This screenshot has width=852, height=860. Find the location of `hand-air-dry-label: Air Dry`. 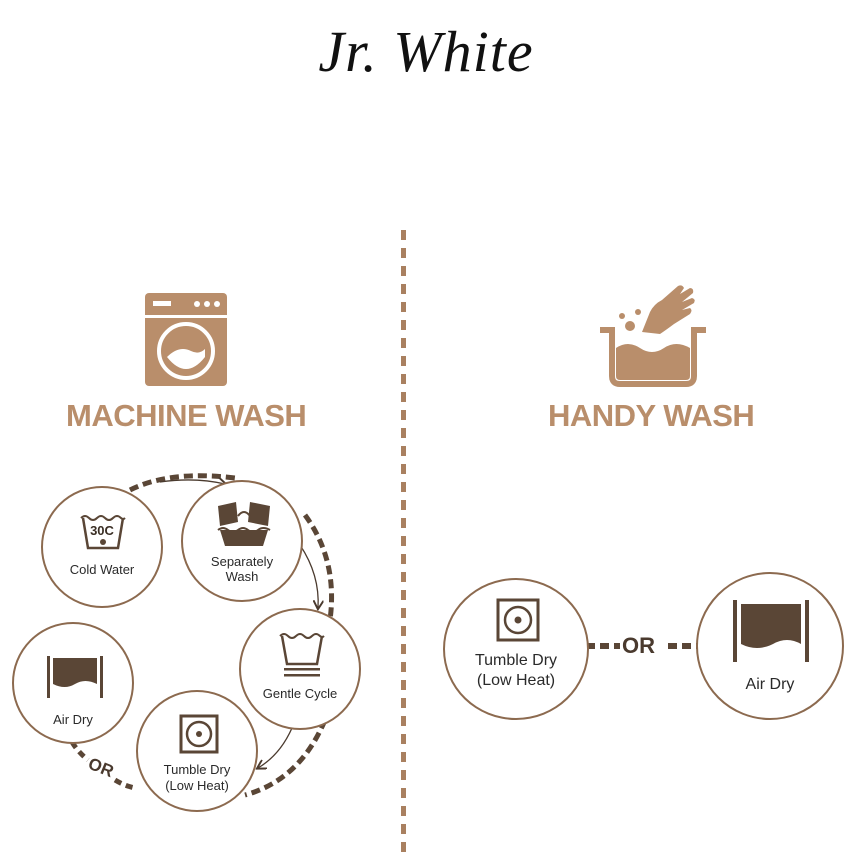

hand-air-dry-label: Air Dry is located at coordinates (770, 684).